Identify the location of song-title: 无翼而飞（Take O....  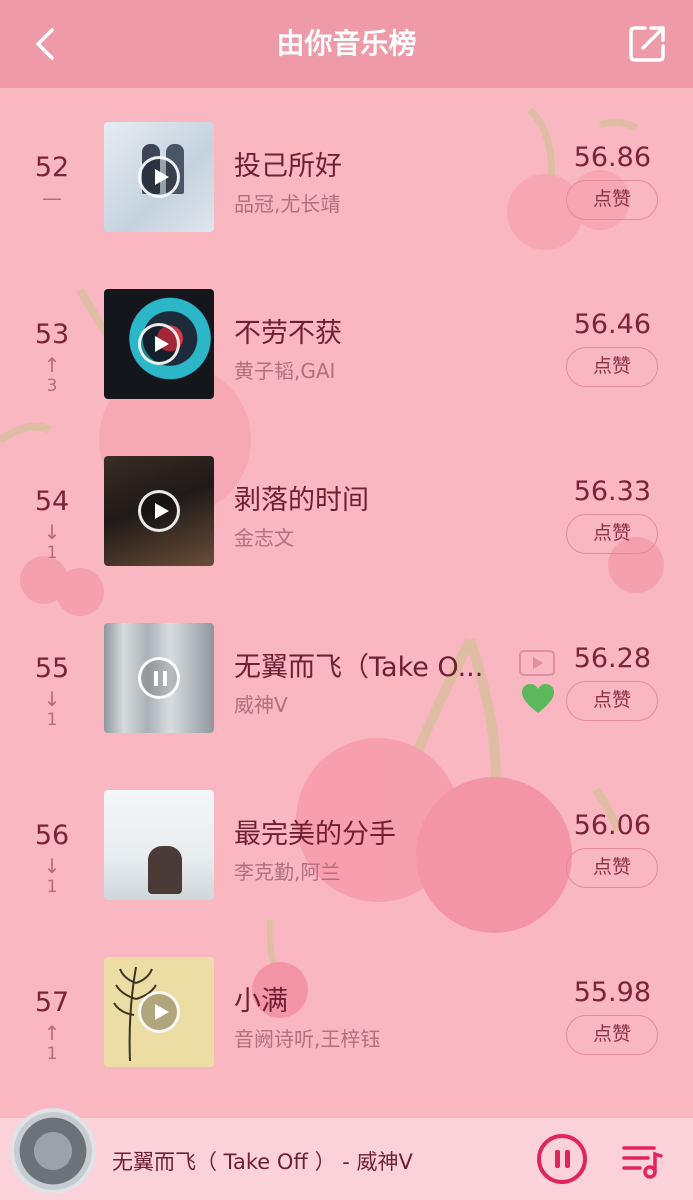
(365, 664).